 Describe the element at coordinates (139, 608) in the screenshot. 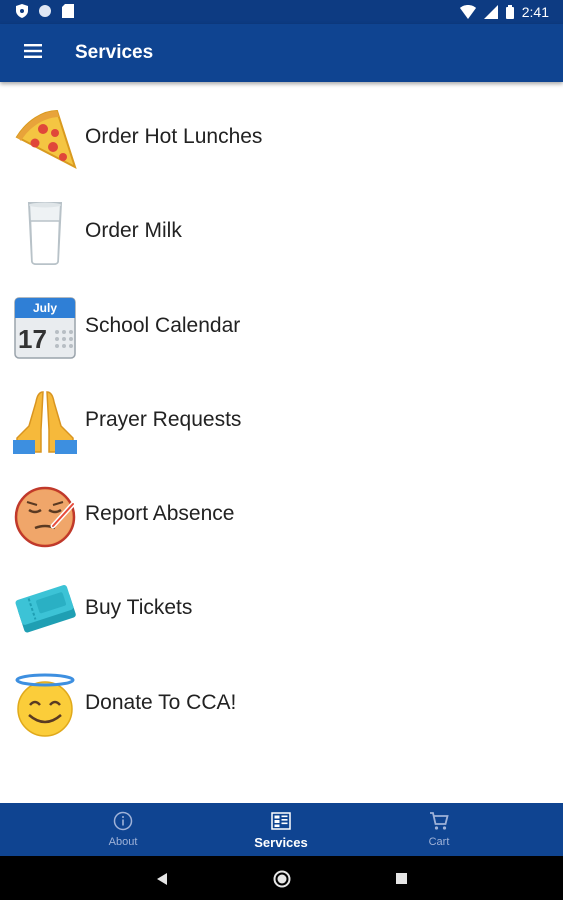

I see `service-label: Buy Tickets` at that location.